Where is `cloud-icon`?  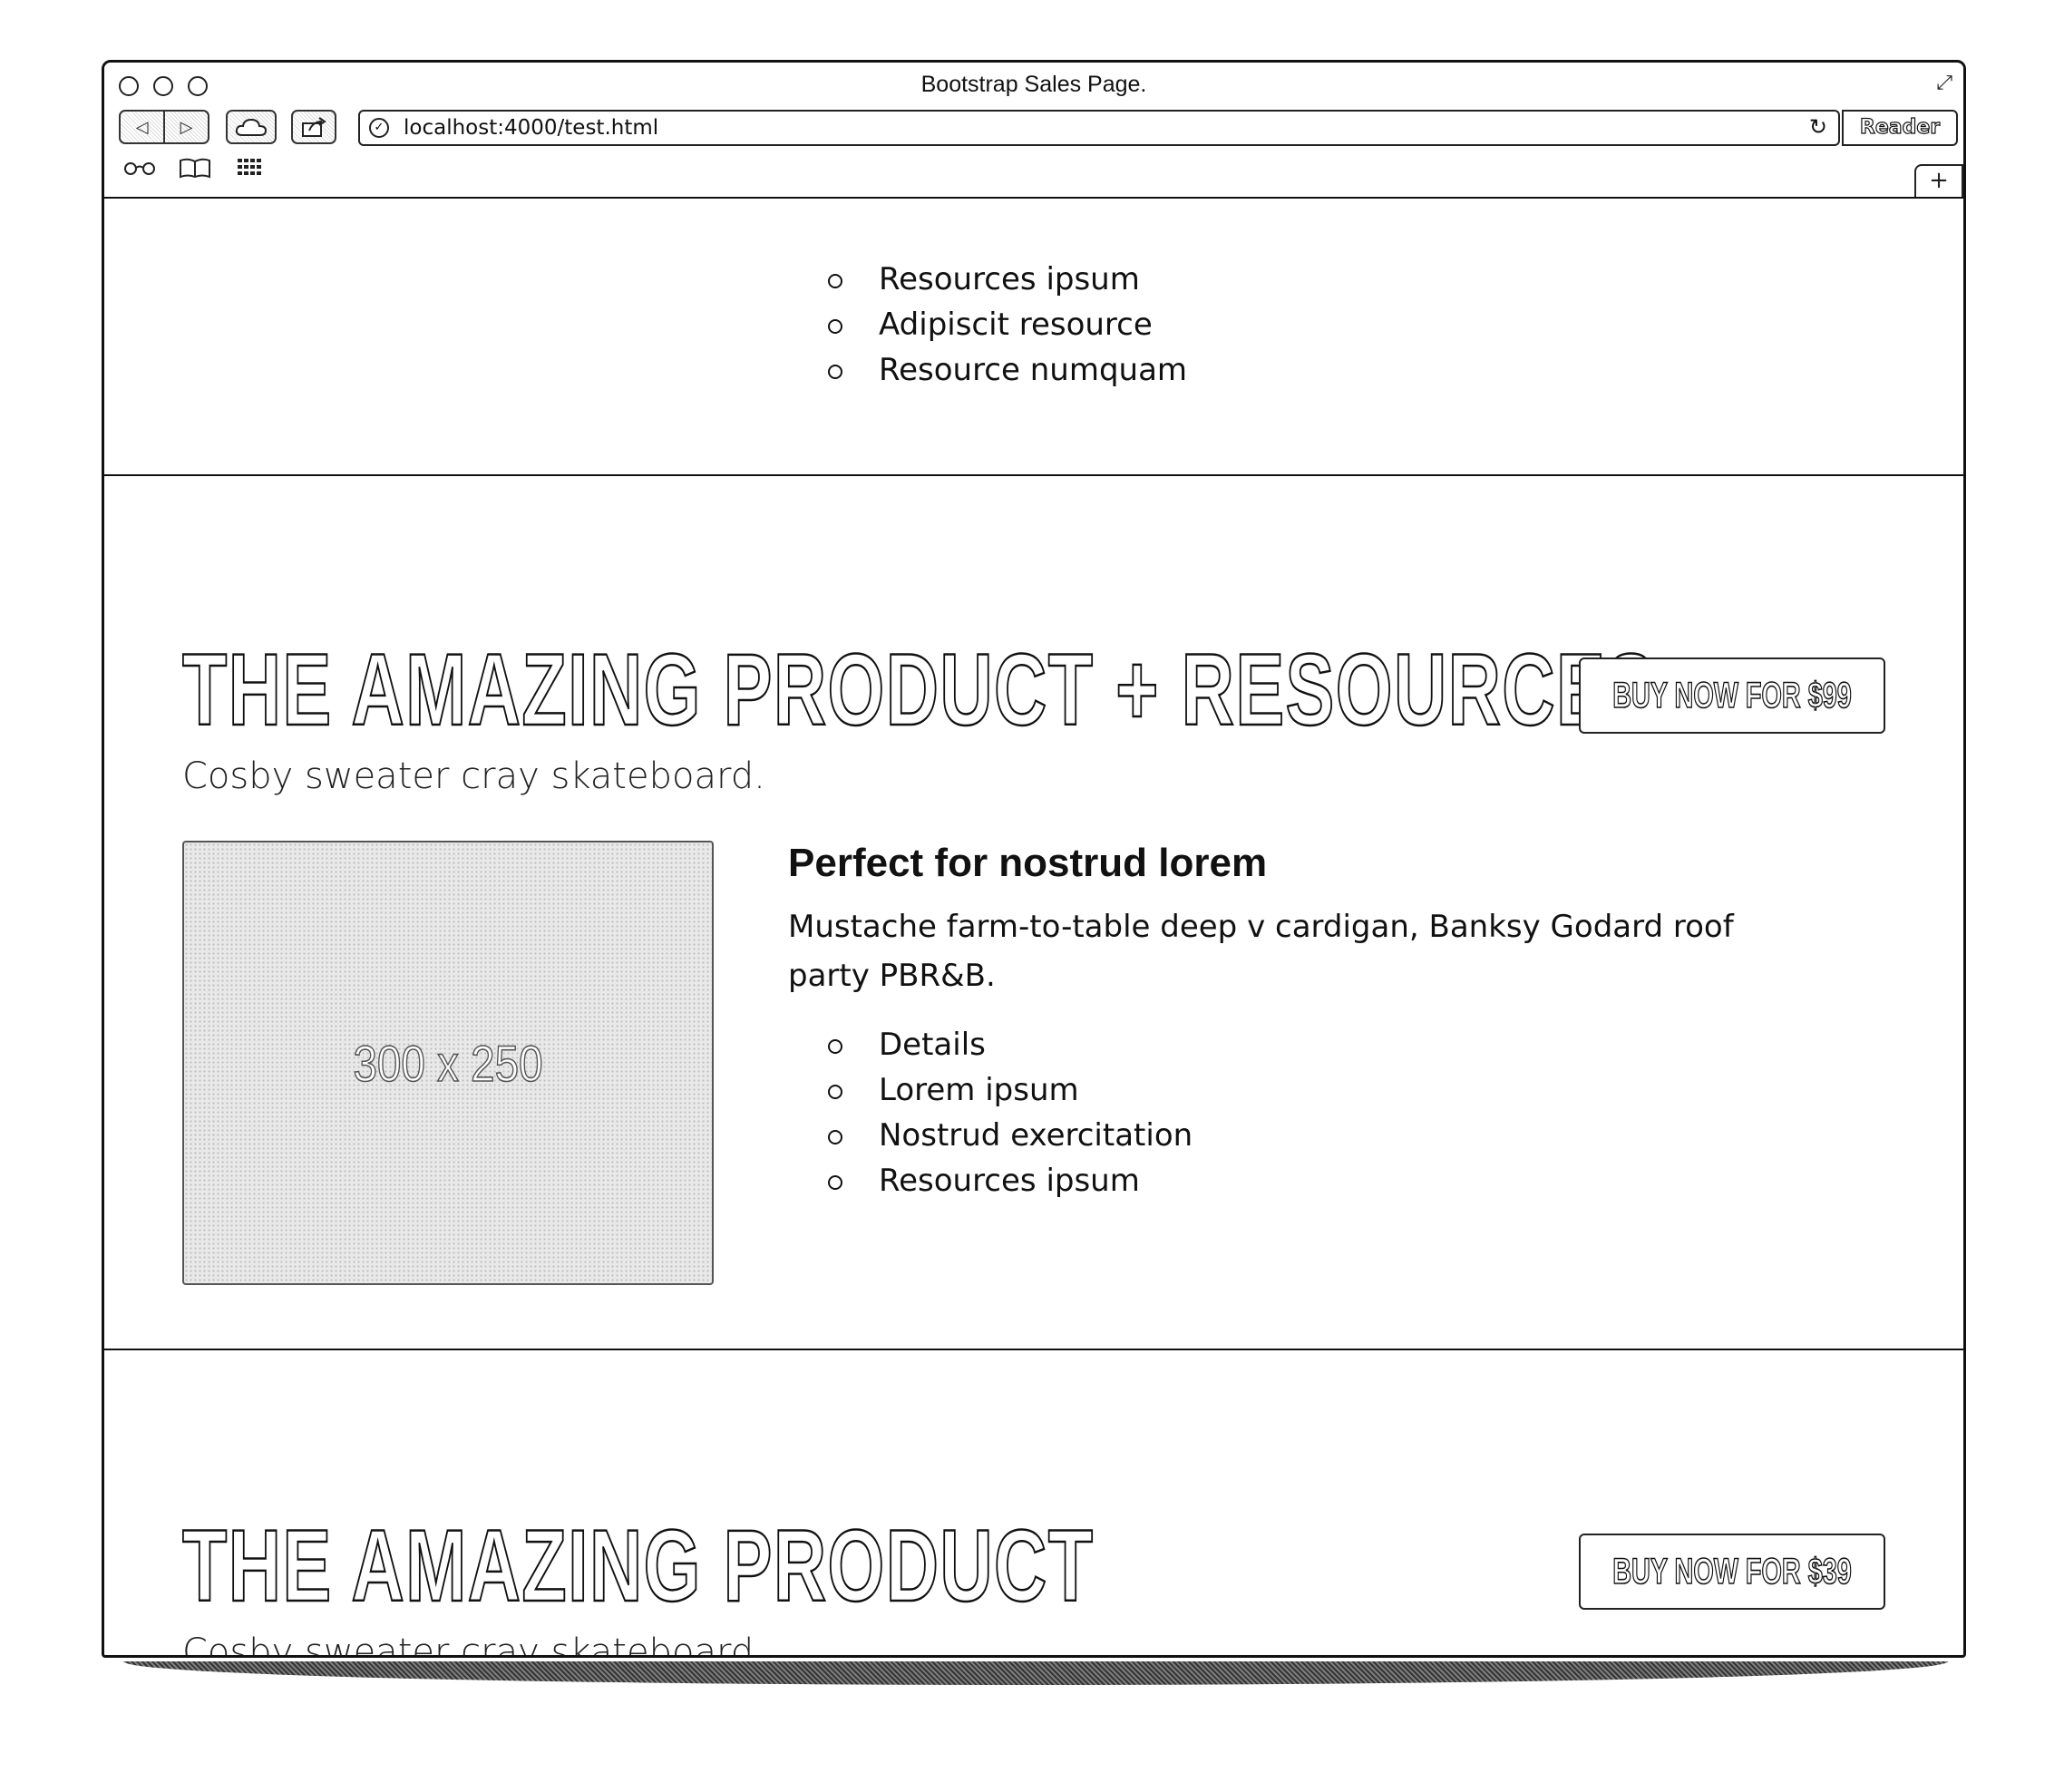
cloud-icon is located at coordinates (251, 127).